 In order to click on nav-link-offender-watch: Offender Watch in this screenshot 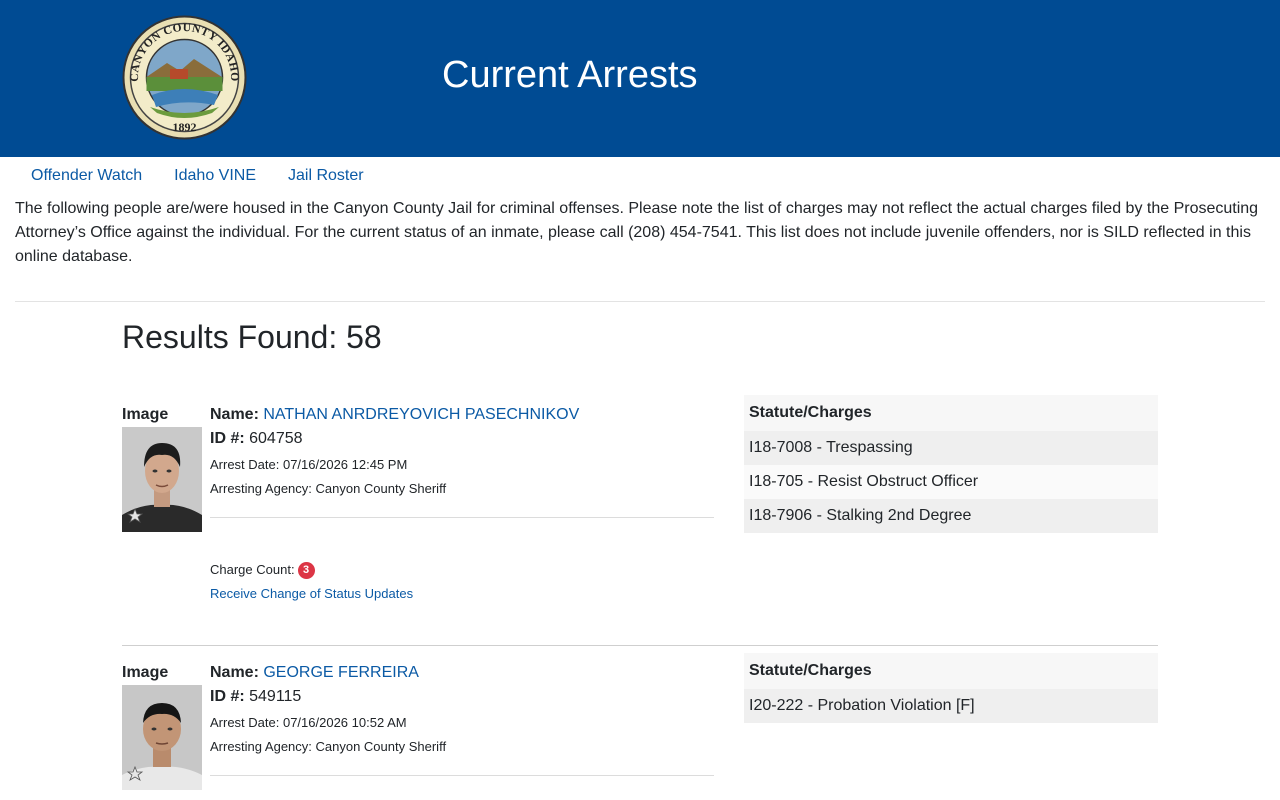, I will do `click(86, 177)`.